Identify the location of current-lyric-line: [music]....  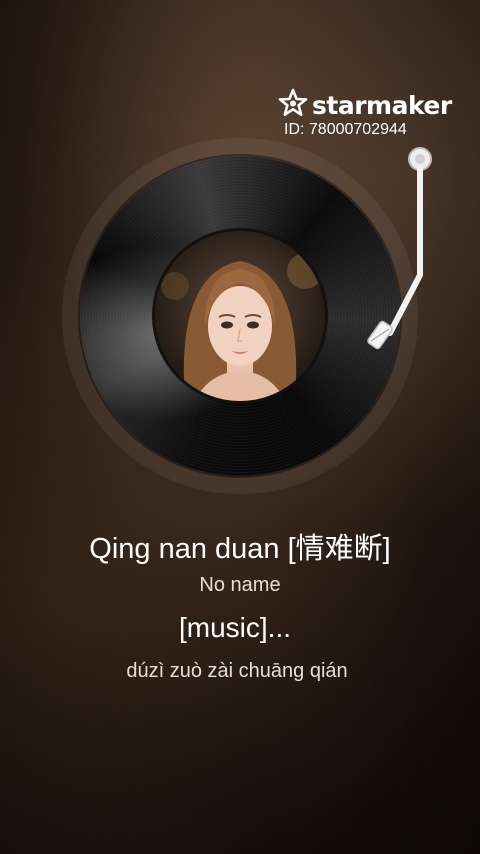
(234, 627).